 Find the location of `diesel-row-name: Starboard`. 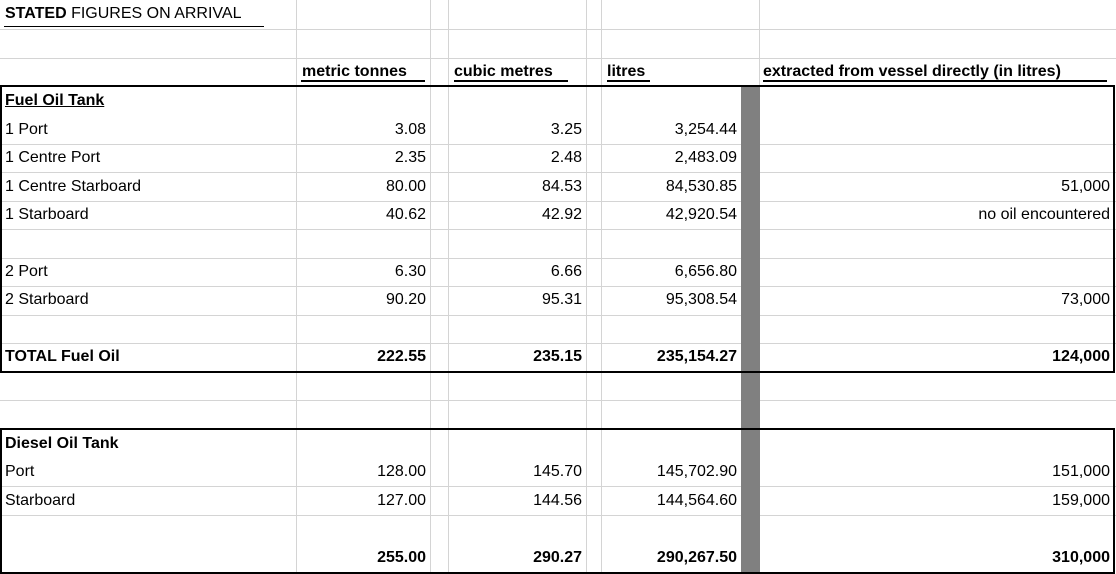

diesel-row-name: Starboard is located at coordinates (148, 501).